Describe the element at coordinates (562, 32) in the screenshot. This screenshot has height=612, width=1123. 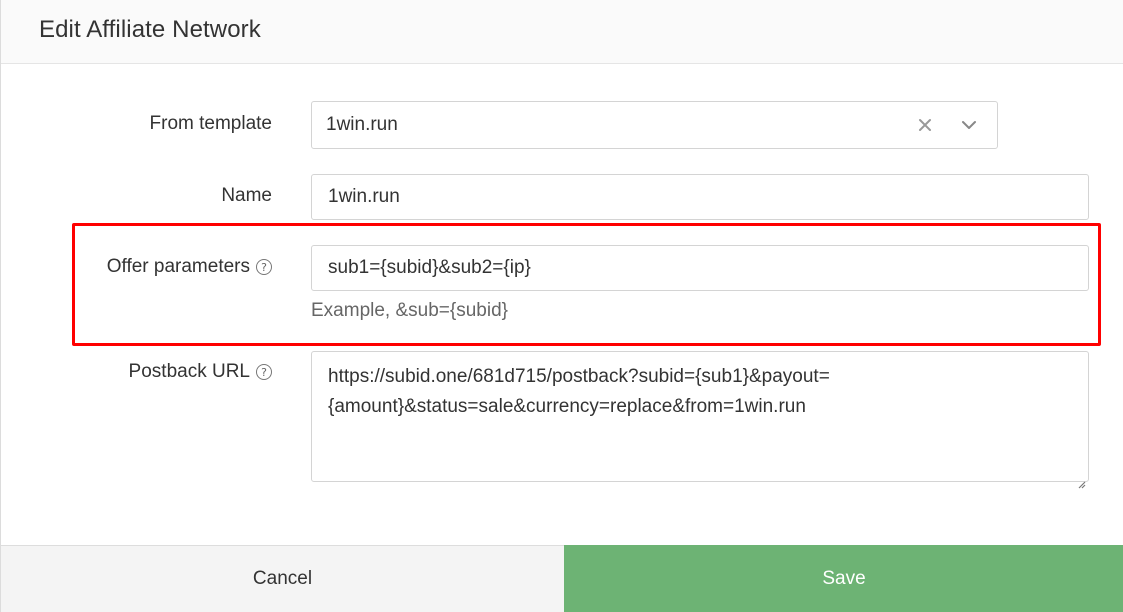
I see `dialog-header: Edit Affiliate Network` at that location.